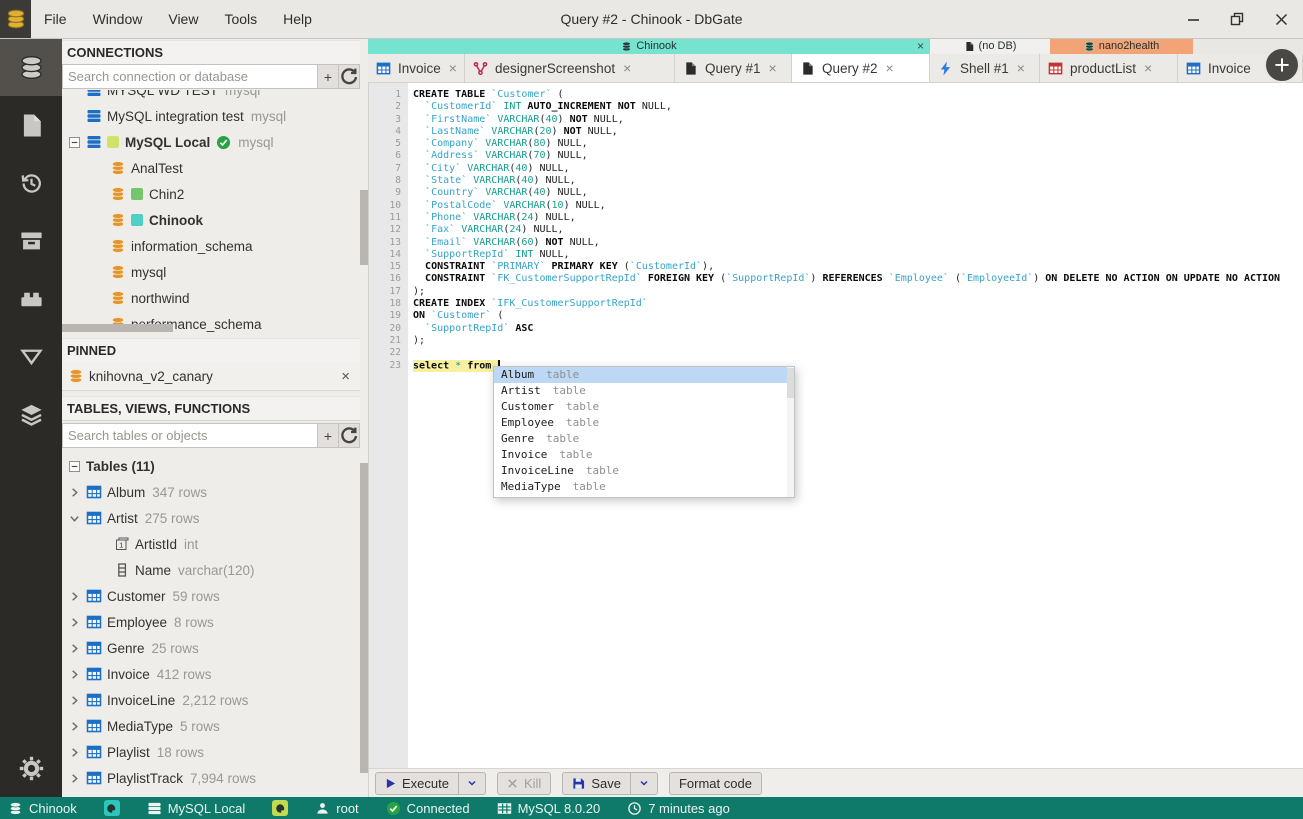 The height and width of the screenshot is (819, 1303). What do you see at coordinates (240, 19) in the screenshot?
I see `menu-tools: Tools` at bounding box center [240, 19].